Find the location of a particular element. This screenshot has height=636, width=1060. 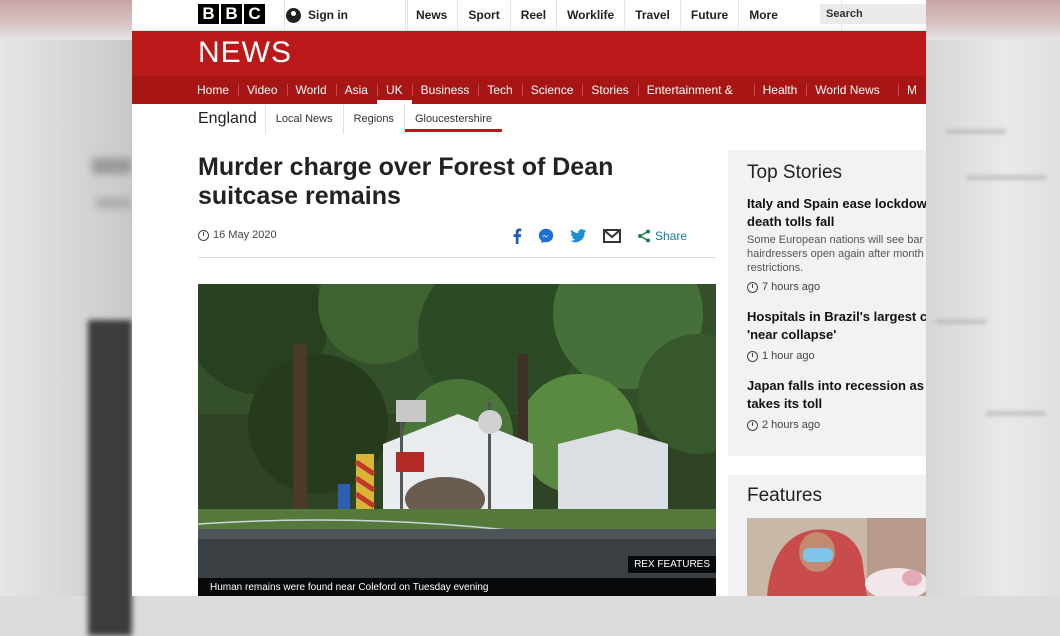

summary-line: hairdressers open again after month is located at coordinates (835, 254).